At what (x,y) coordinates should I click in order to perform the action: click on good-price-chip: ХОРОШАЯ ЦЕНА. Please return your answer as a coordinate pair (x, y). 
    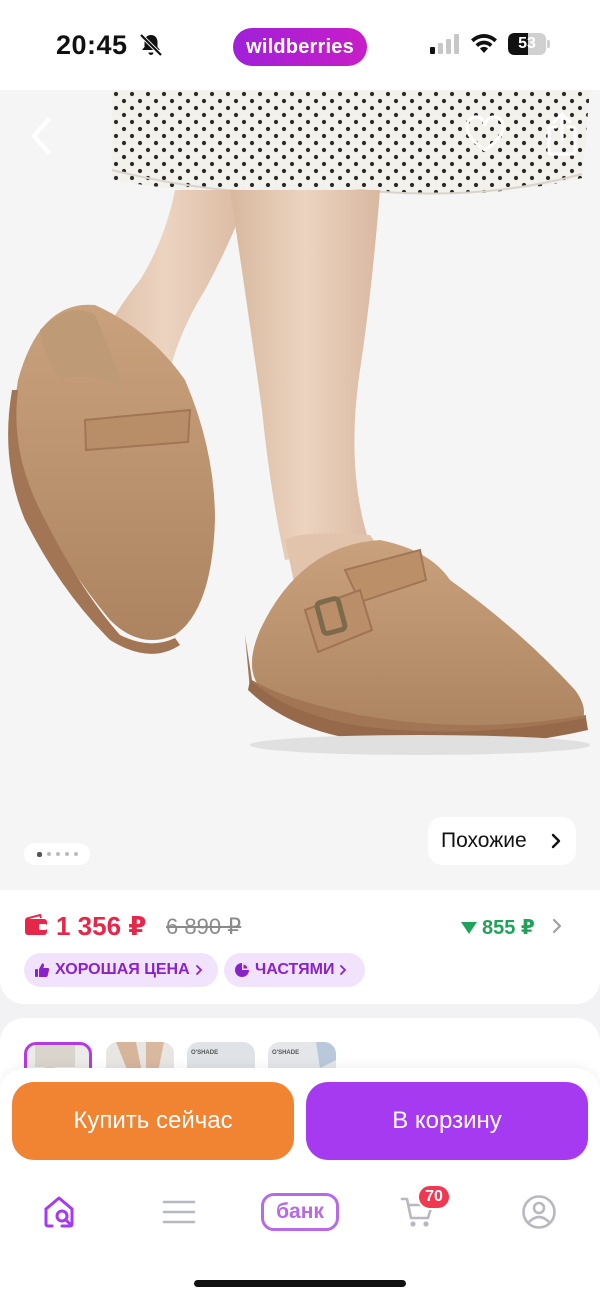
    Looking at the image, I should click on (121, 970).